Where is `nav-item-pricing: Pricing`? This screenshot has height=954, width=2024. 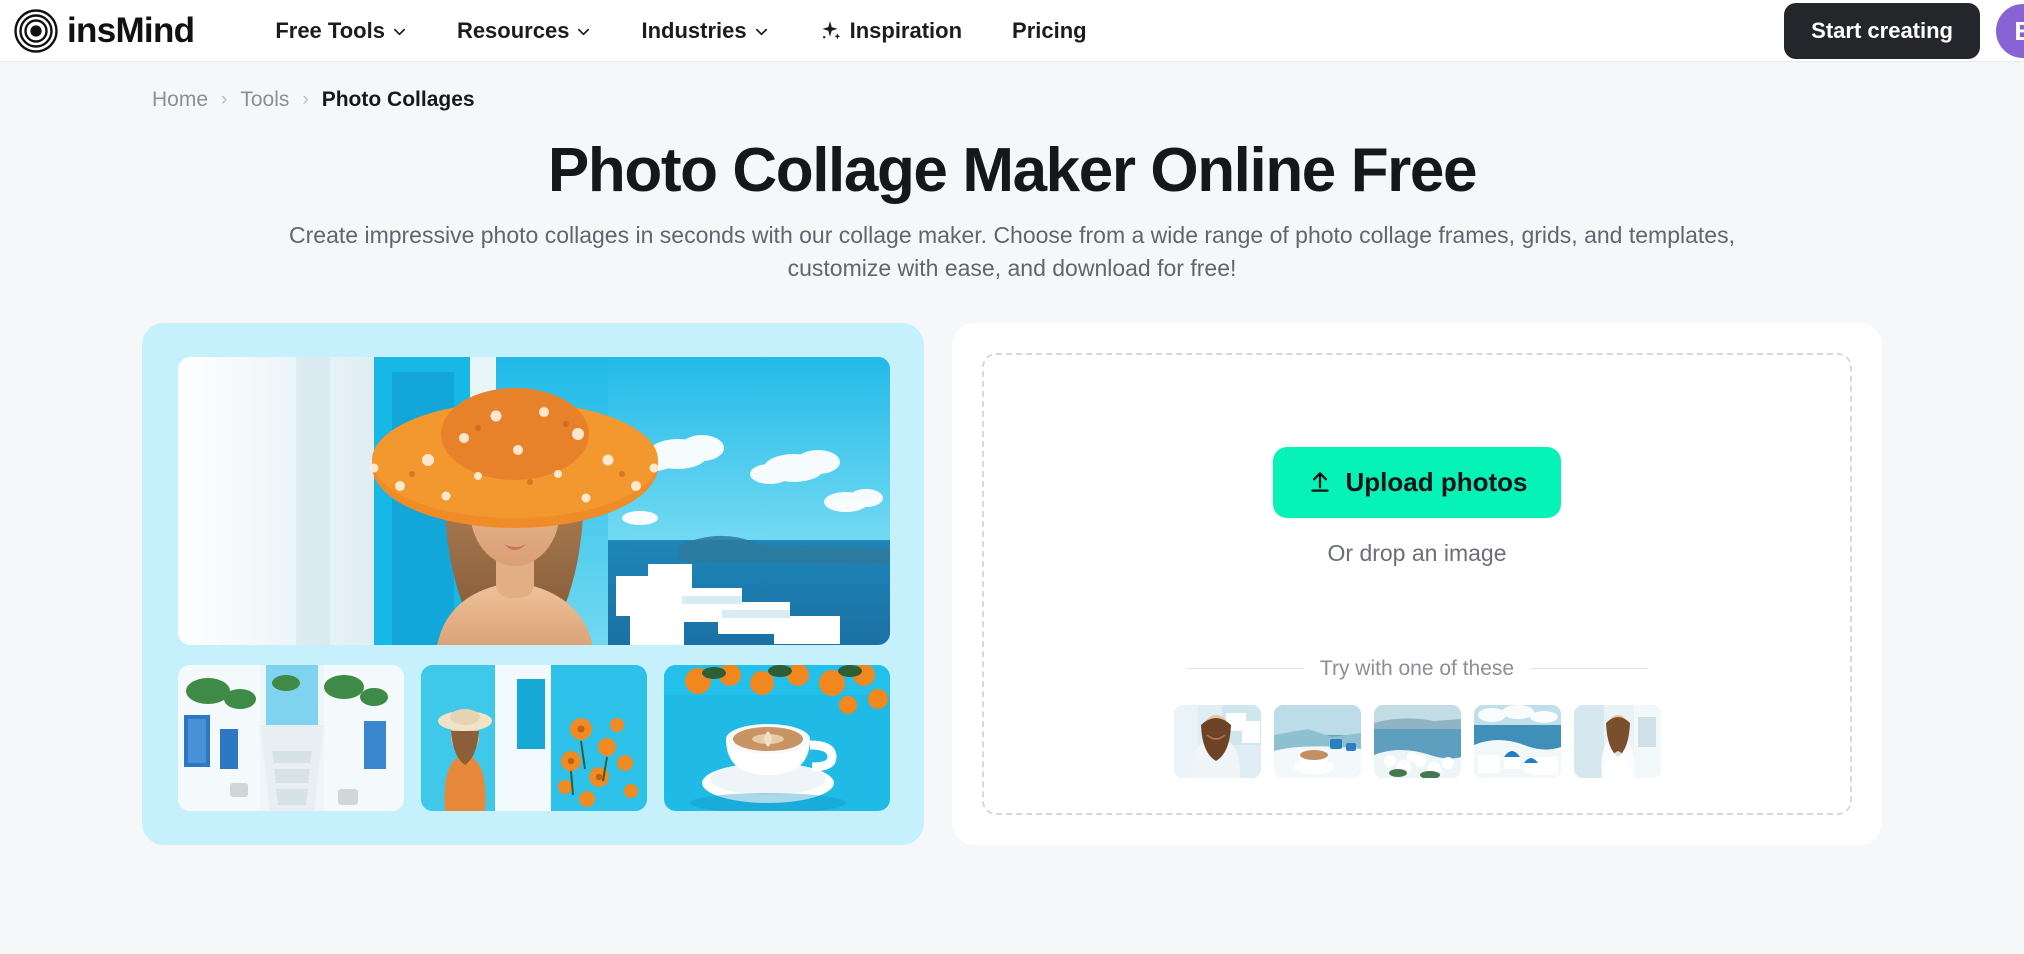
nav-item-pricing: Pricing is located at coordinates (1049, 31).